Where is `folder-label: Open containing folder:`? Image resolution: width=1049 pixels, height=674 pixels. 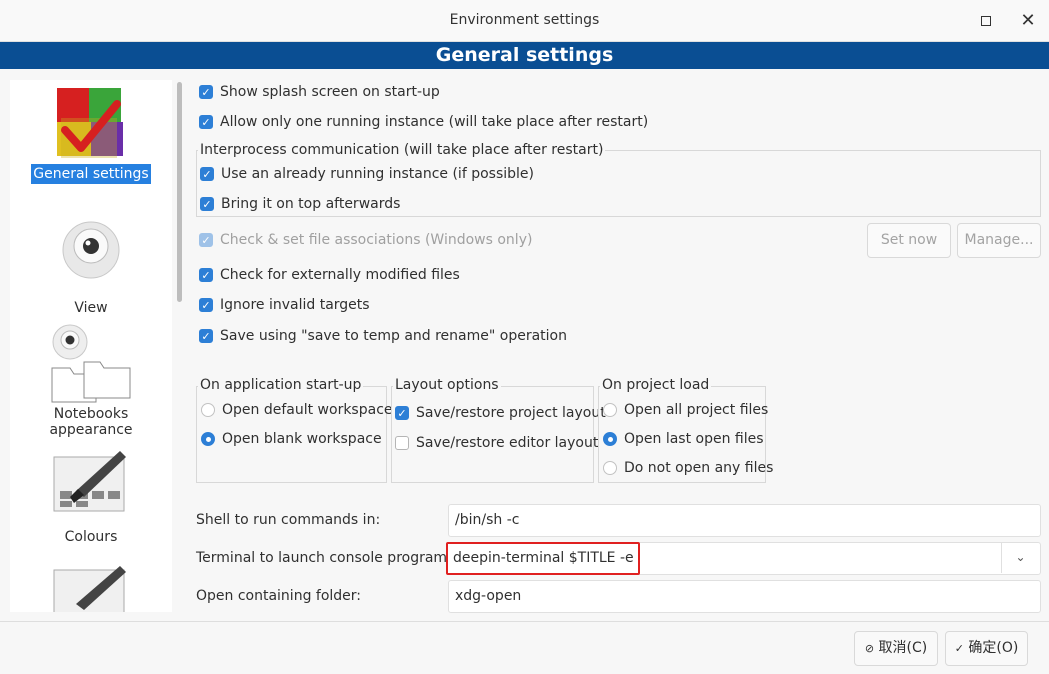
folder-label: Open containing folder: is located at coordinates (279, 596).